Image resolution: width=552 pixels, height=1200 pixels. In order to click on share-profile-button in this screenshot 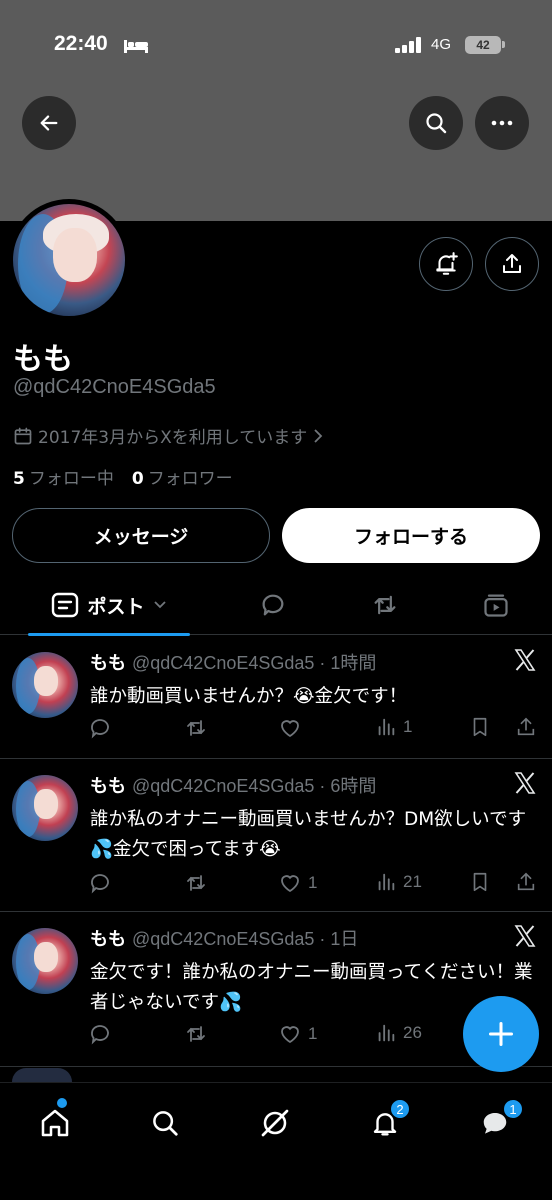, I will do `click(512, 264)`.